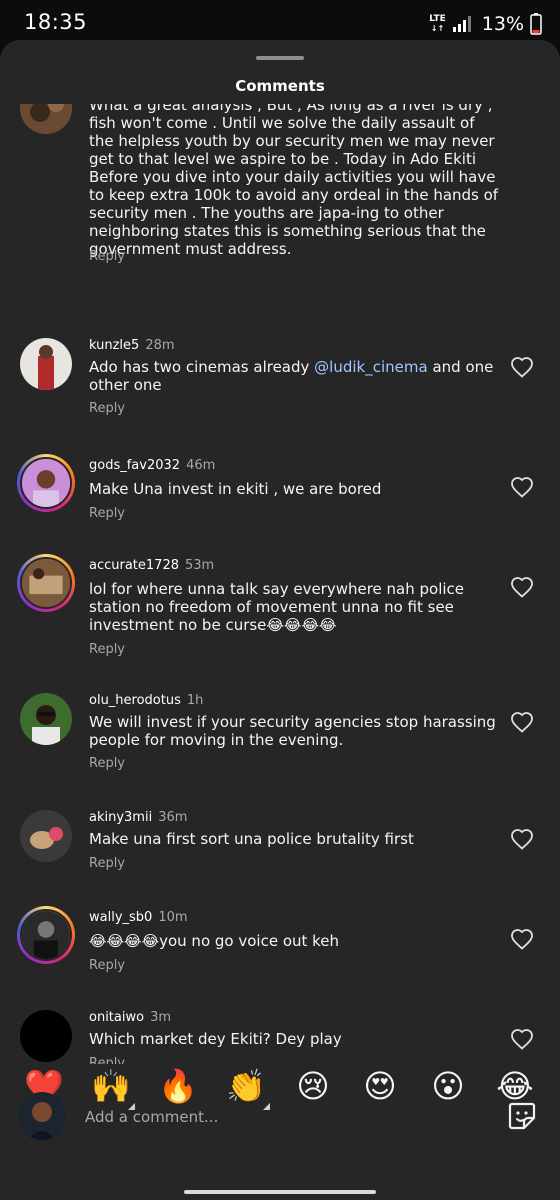 This screenshot has width=560, height=1200. What do you see at coordinates (280, 58) in the screenshot?
I see `drag-handle` at bounding box center [280, 58].